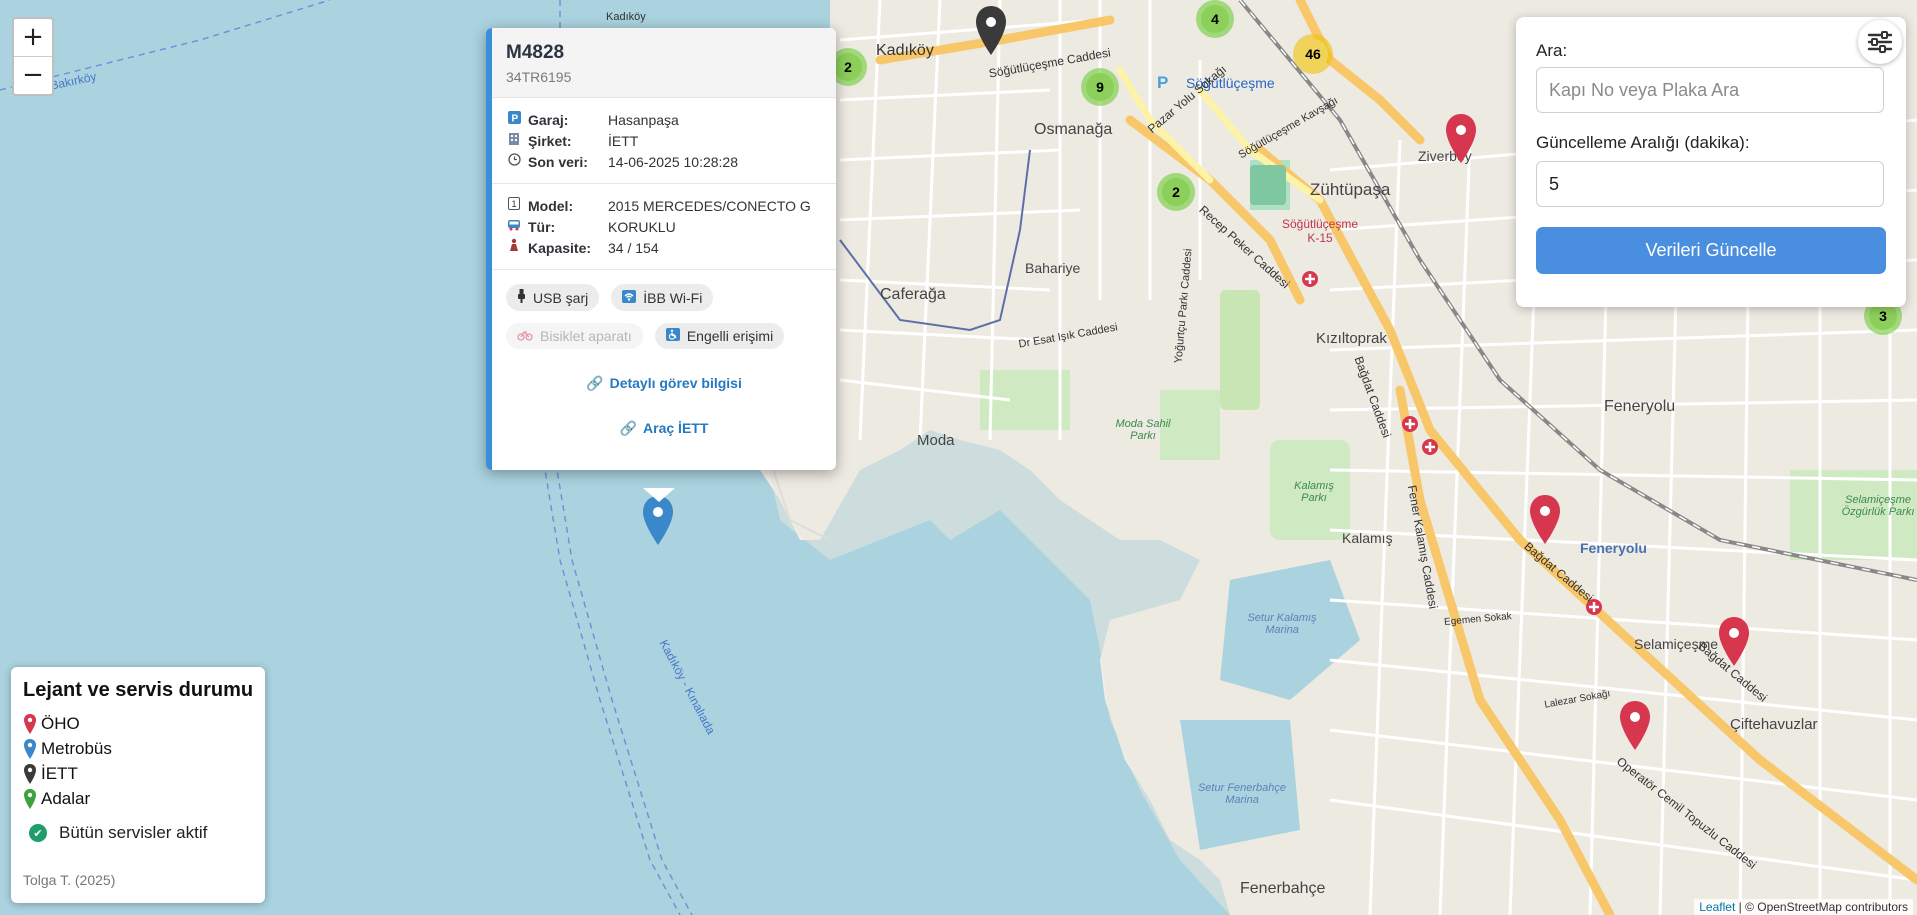  What do you see at coordinates (514, 141) in the screenshot?
I see `building-icon` at bounding box center [514, 141].